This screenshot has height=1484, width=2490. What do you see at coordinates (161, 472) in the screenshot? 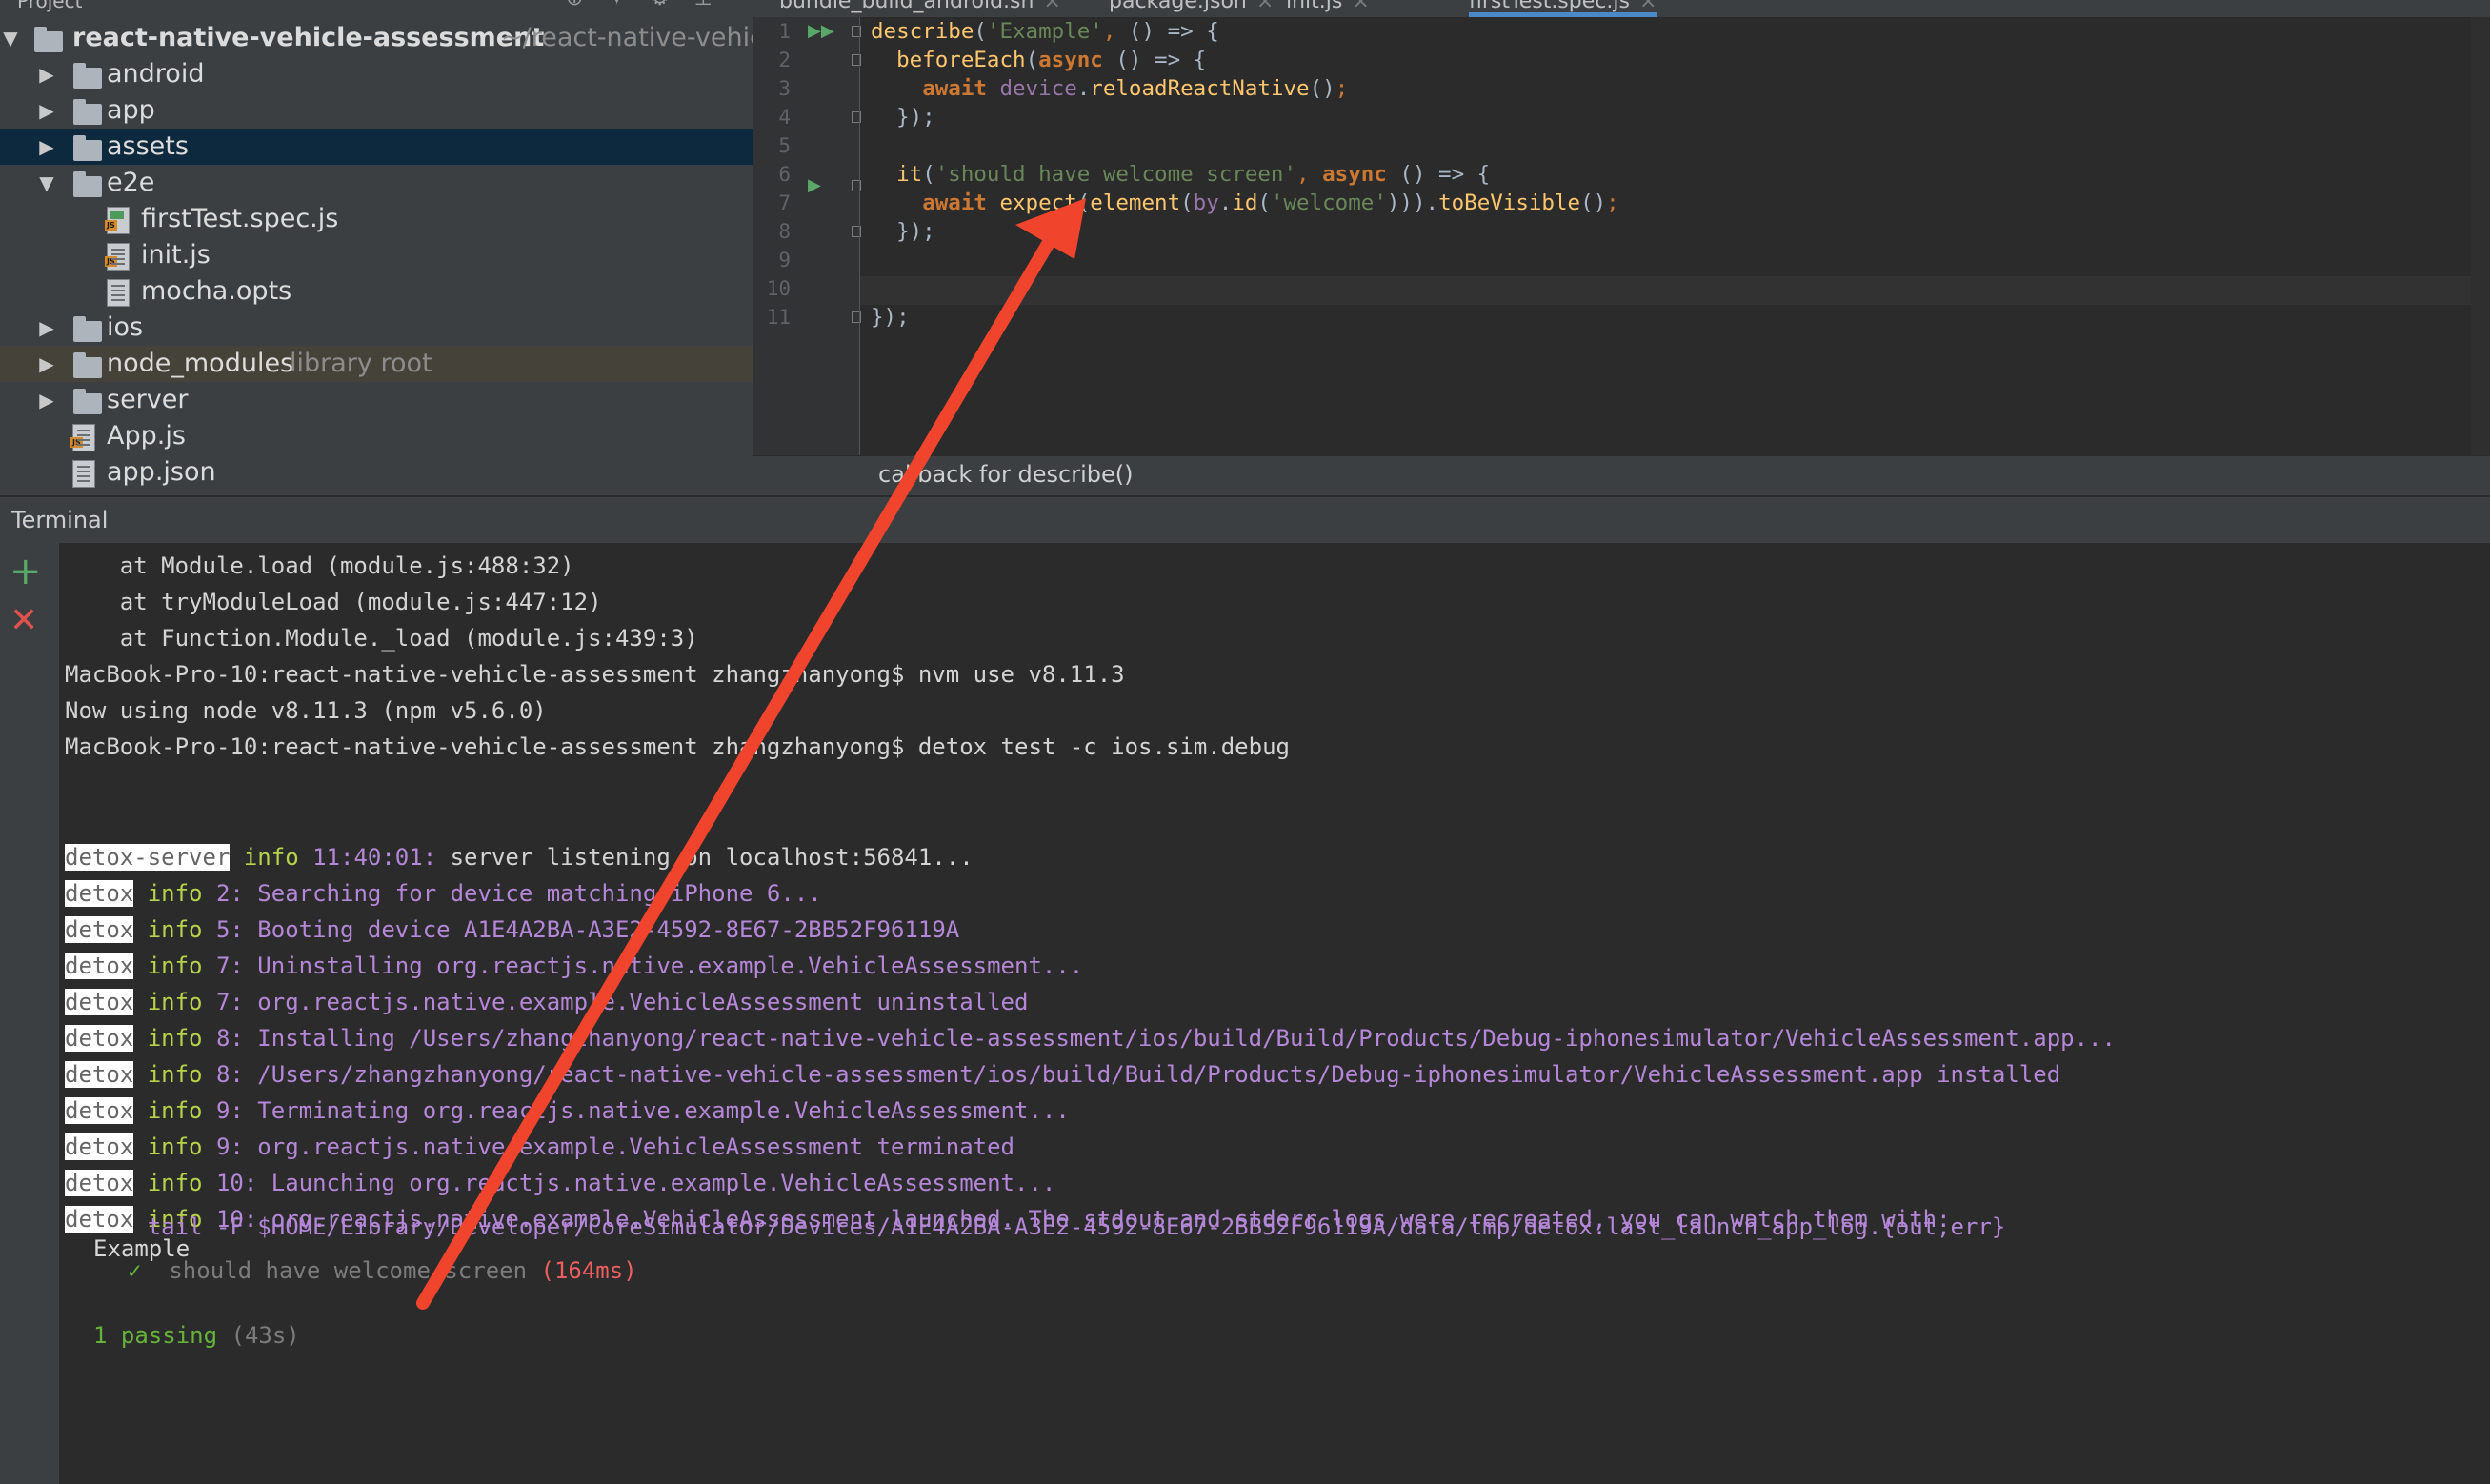
I see `tree-item-label: app.json` at bounding box center [161, 472].